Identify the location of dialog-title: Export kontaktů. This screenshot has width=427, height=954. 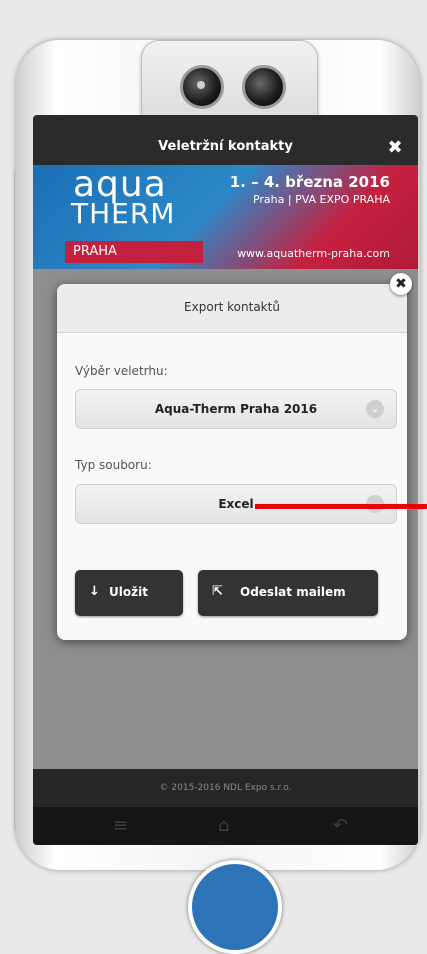
(232, 307).